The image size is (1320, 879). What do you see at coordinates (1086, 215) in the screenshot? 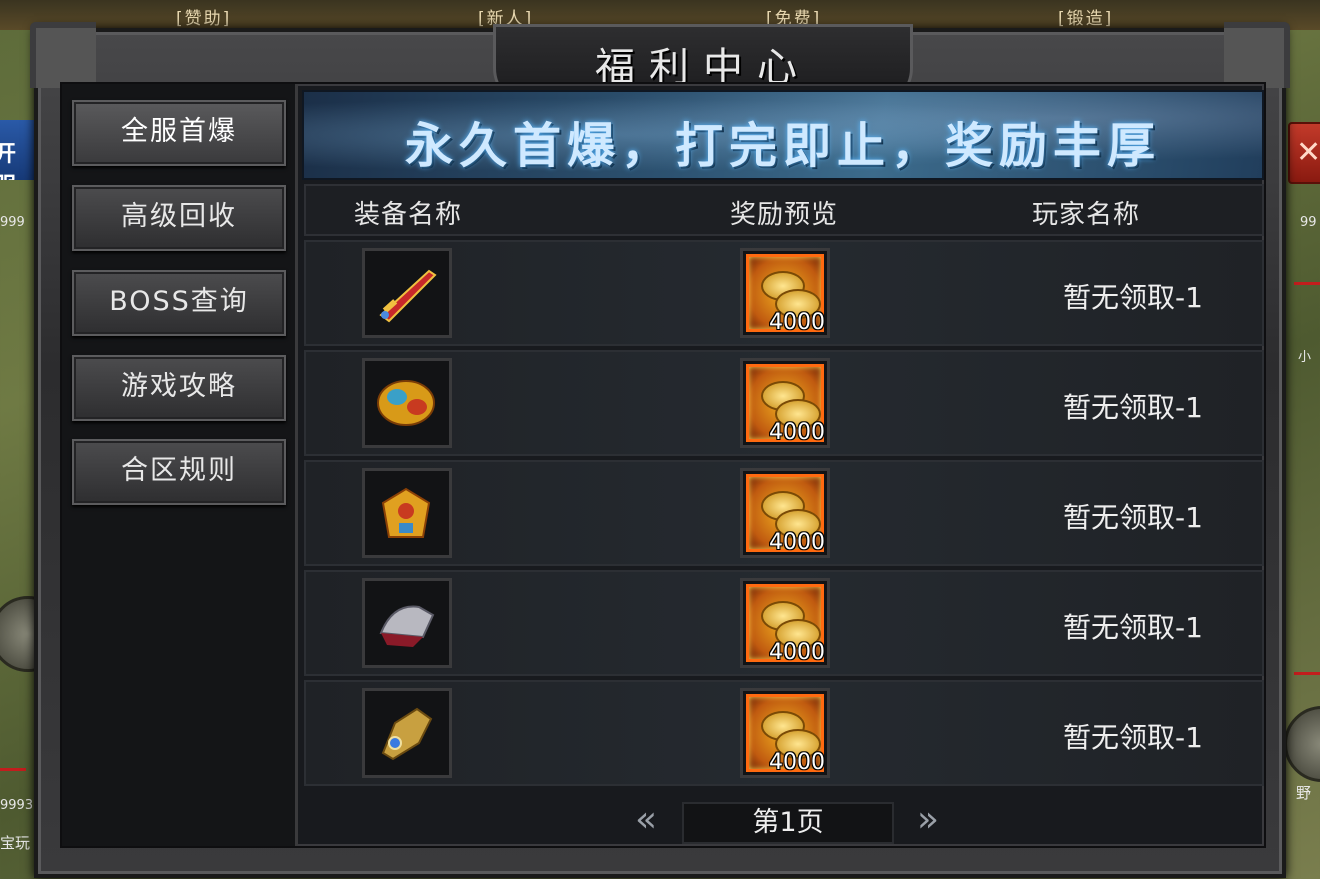
I see `header-player-name: 玩家名称` at bounding box center [1086, 215].